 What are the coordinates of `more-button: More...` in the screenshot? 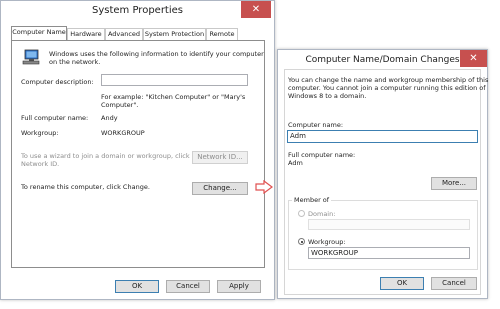 It's located at (454, 183).